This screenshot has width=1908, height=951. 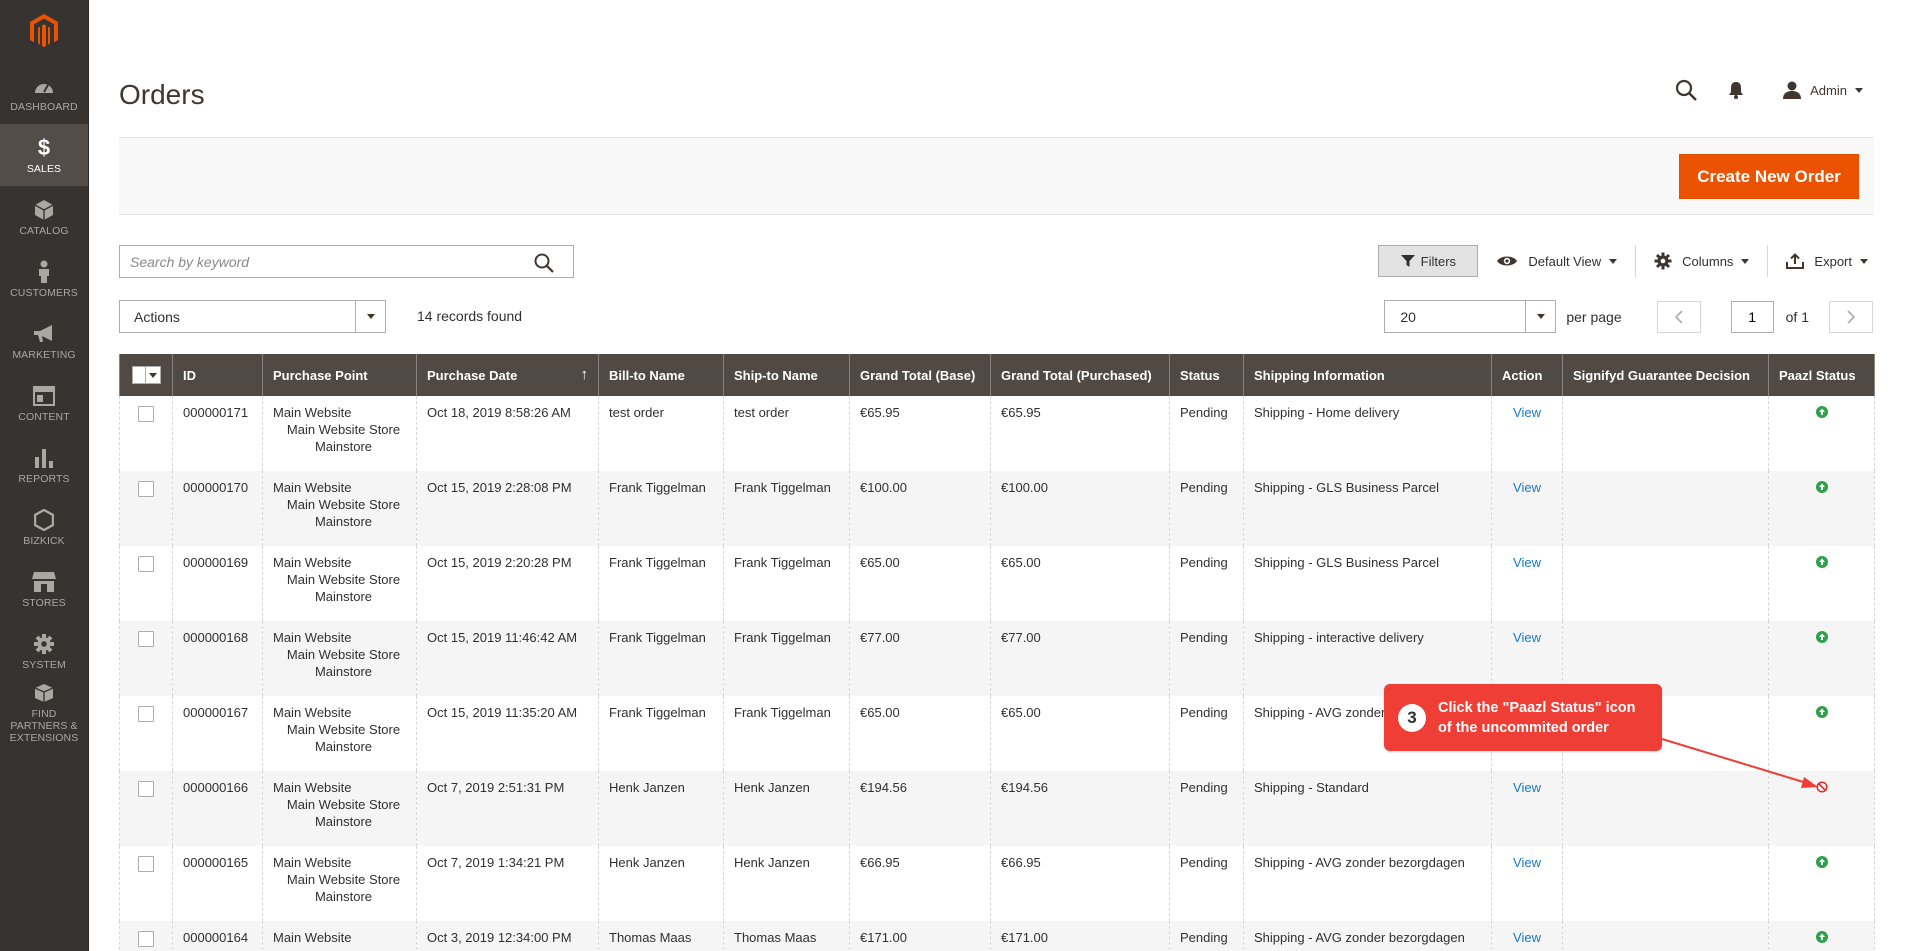 What do you see at coordinates (44, 210) in the screenshot?
I see `box-icon` at bounding box center [44, 210].